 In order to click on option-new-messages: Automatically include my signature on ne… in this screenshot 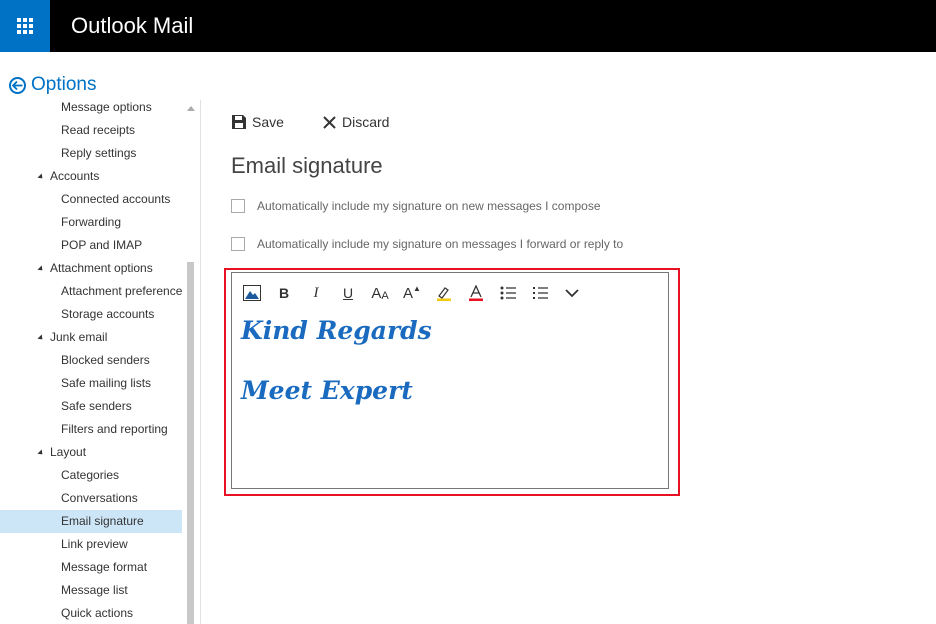, I will do `click(416, 206)`.